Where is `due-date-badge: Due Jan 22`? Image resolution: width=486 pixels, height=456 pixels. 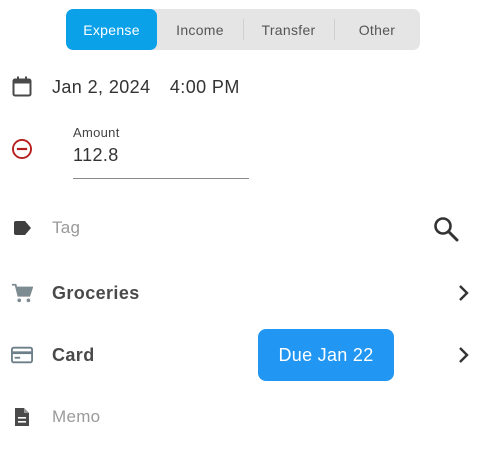 due-date-badge: Due Jan 22 is located at coordinates (326, 355).